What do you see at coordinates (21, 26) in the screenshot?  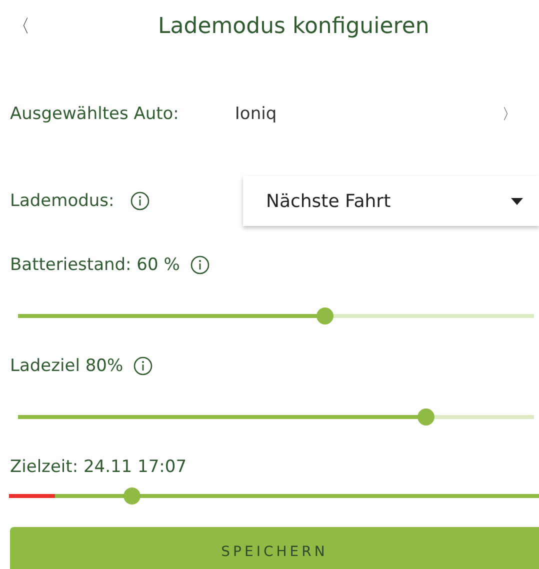 I see `back-button: 〈` at bounding box center [21, 26].